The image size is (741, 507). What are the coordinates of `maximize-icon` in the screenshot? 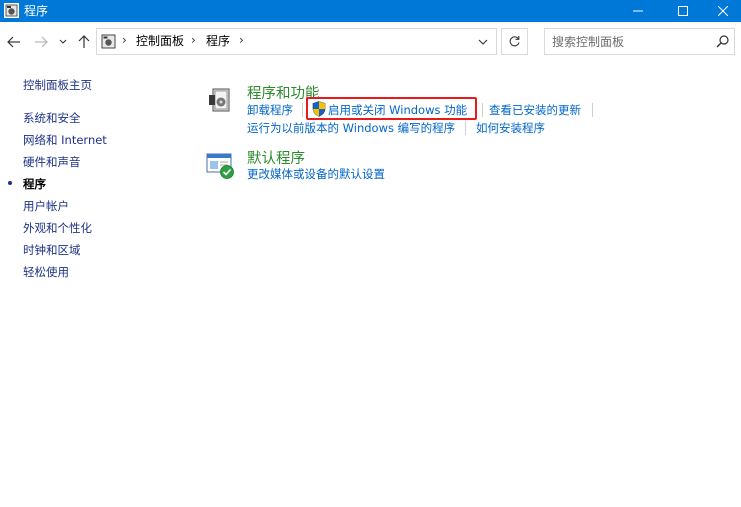 It's located at (683, 11).